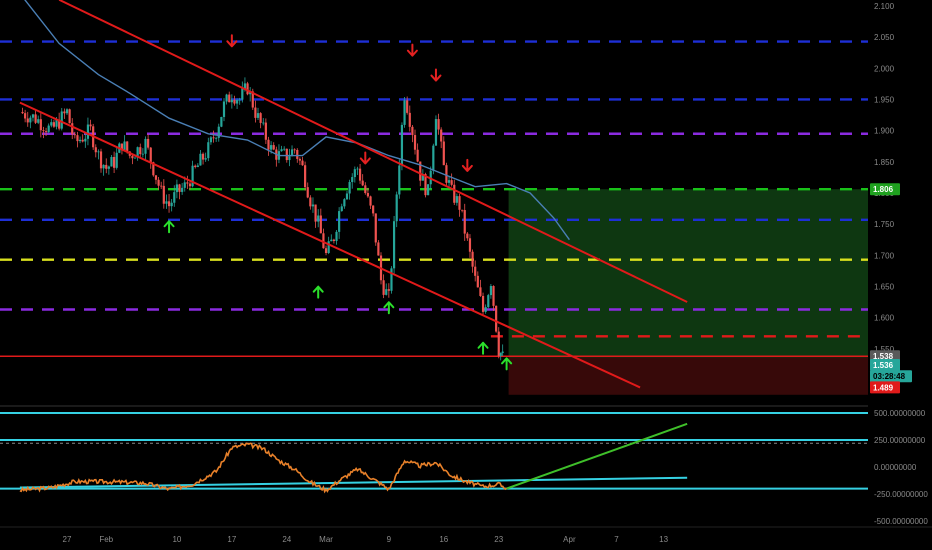  What do you see at coordinates (884, 37) in the screenshot?
I see `price-tick-1: 2.050` at bounding box center [884, 37].